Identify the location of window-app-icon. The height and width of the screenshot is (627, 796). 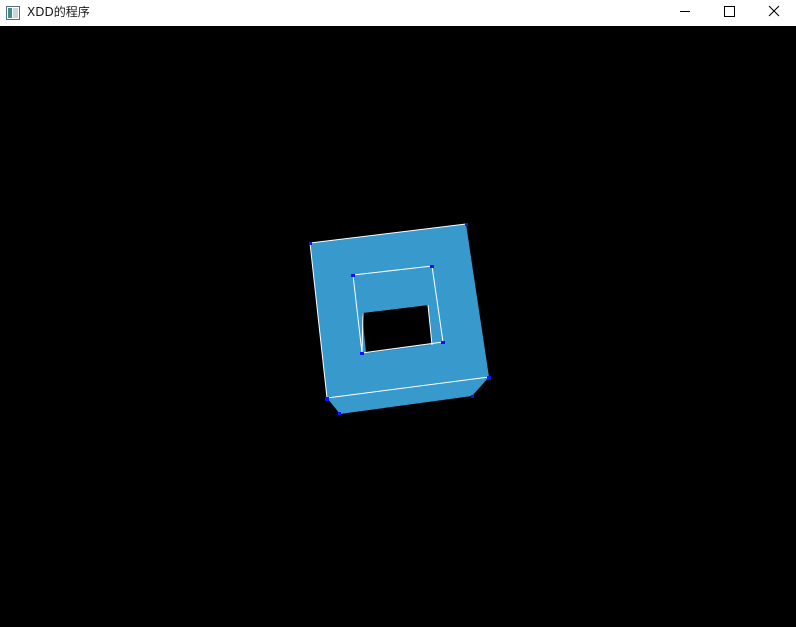
(13, 12).